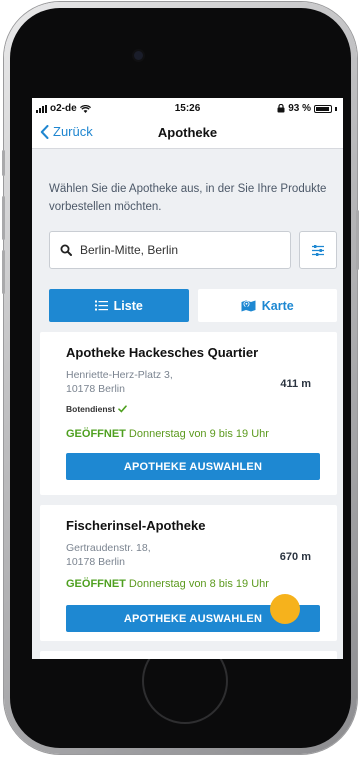  What do you see at coordinates (108, 548) in the screenshot?
I see `address-line-1: Gertraudenstr. 18,` at bounding box center [108, 548].